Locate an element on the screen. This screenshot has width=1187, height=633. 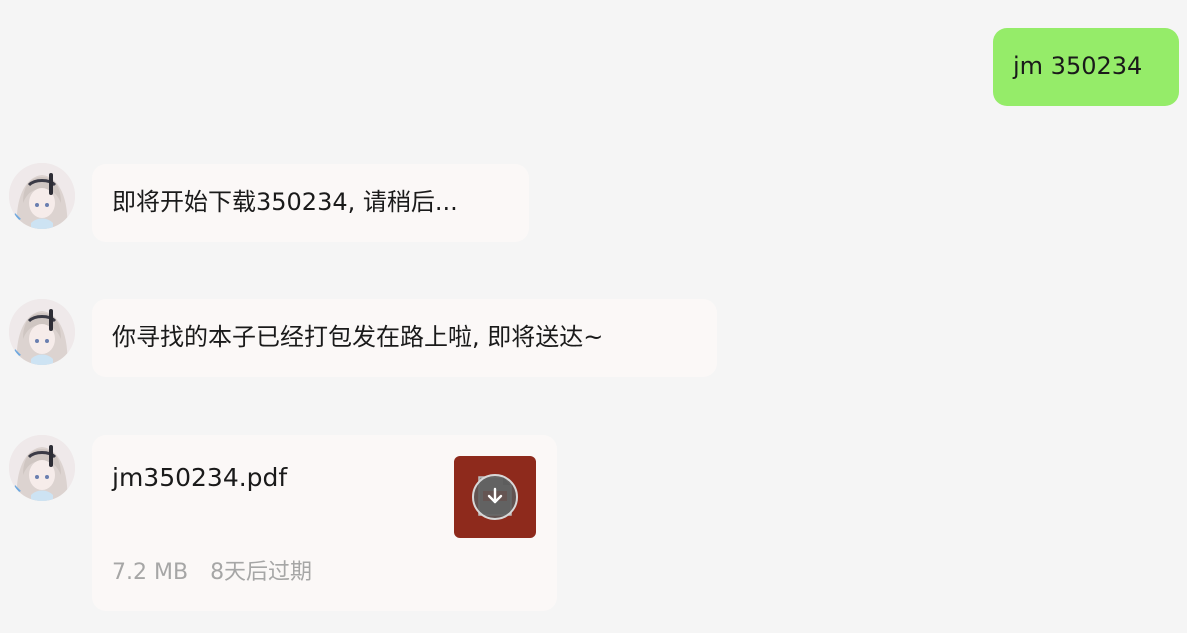
outgoing-message-text: jm 350234 is located at coordinates (1078, 66).